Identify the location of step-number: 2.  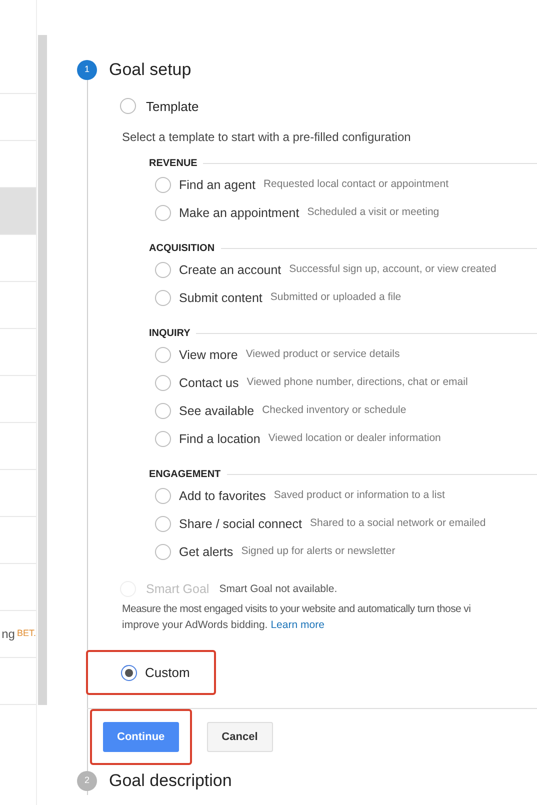
(87, 781).